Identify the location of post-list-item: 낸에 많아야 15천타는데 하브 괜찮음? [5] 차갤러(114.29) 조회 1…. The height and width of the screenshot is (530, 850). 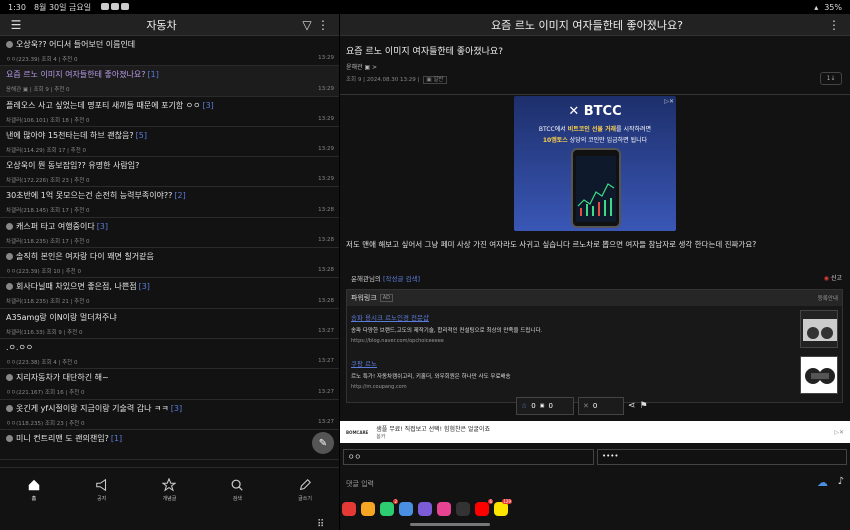
(169, 142).